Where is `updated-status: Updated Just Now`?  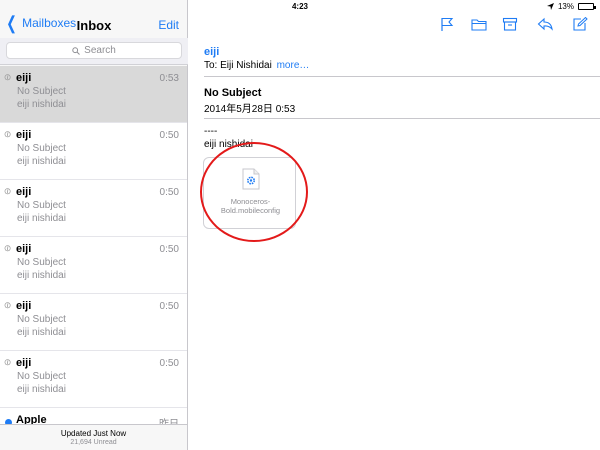 updated-status: Updated Just Now is located at coordinates (93, 433).